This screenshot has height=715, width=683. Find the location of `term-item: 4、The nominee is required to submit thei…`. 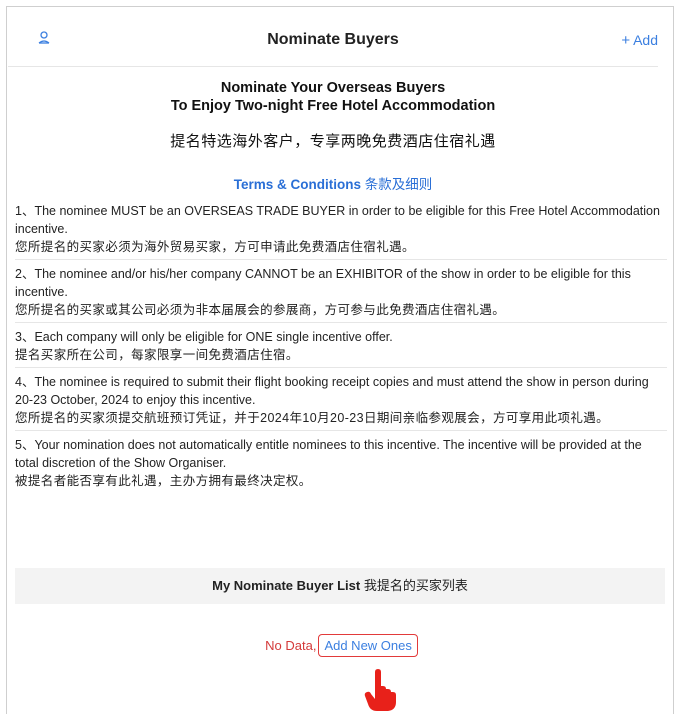

term-item: 4、The nominee is required to submit thei… is located at coordinates (341, 402).